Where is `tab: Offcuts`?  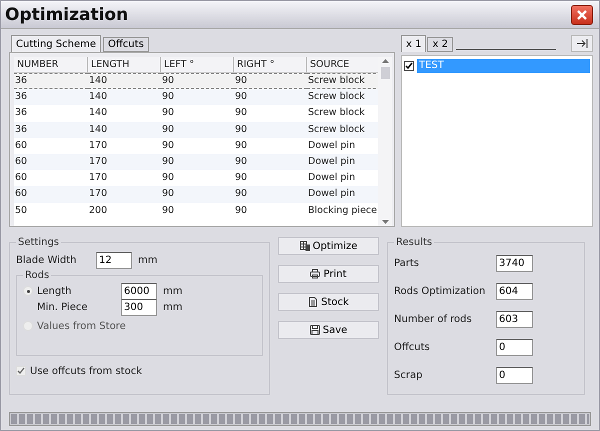 tab: Offcuts is located at coordinates (126, 44).